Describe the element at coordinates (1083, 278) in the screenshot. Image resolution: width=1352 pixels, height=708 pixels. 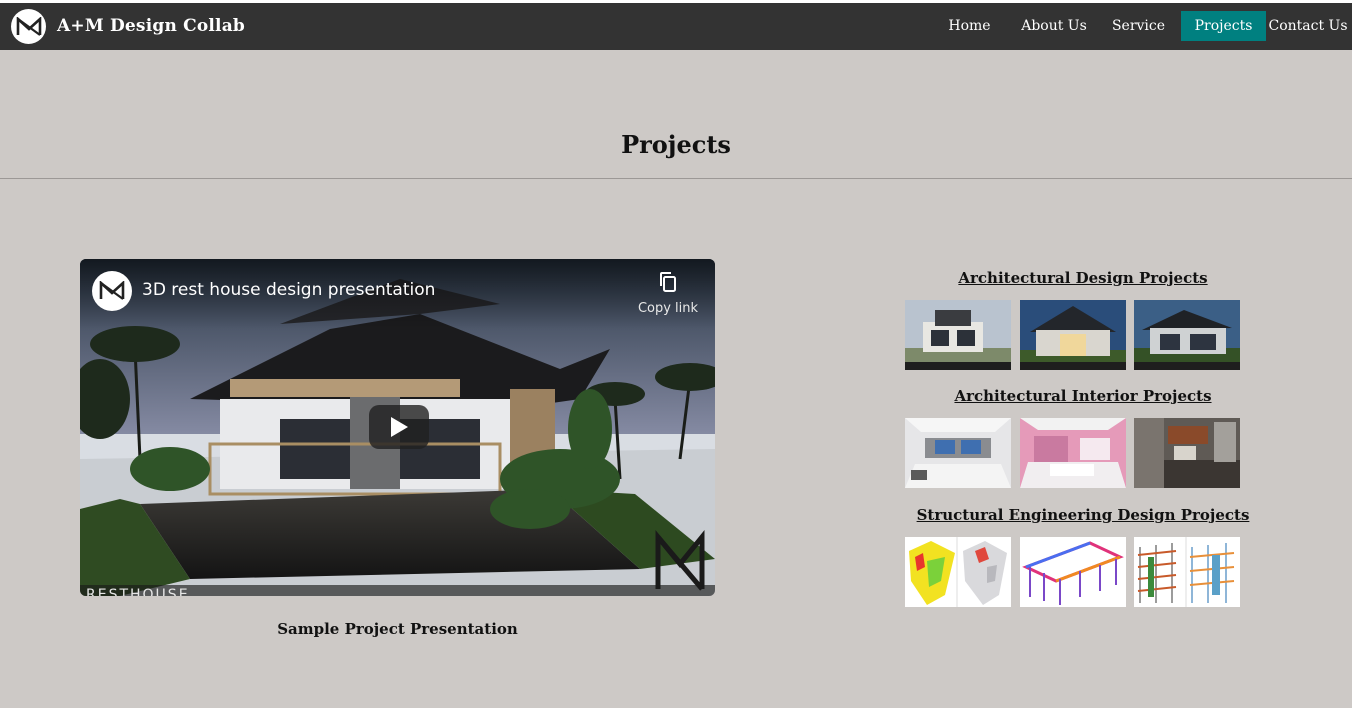
I see `architectural-design-heading: Architectural Design Projects` at that location.